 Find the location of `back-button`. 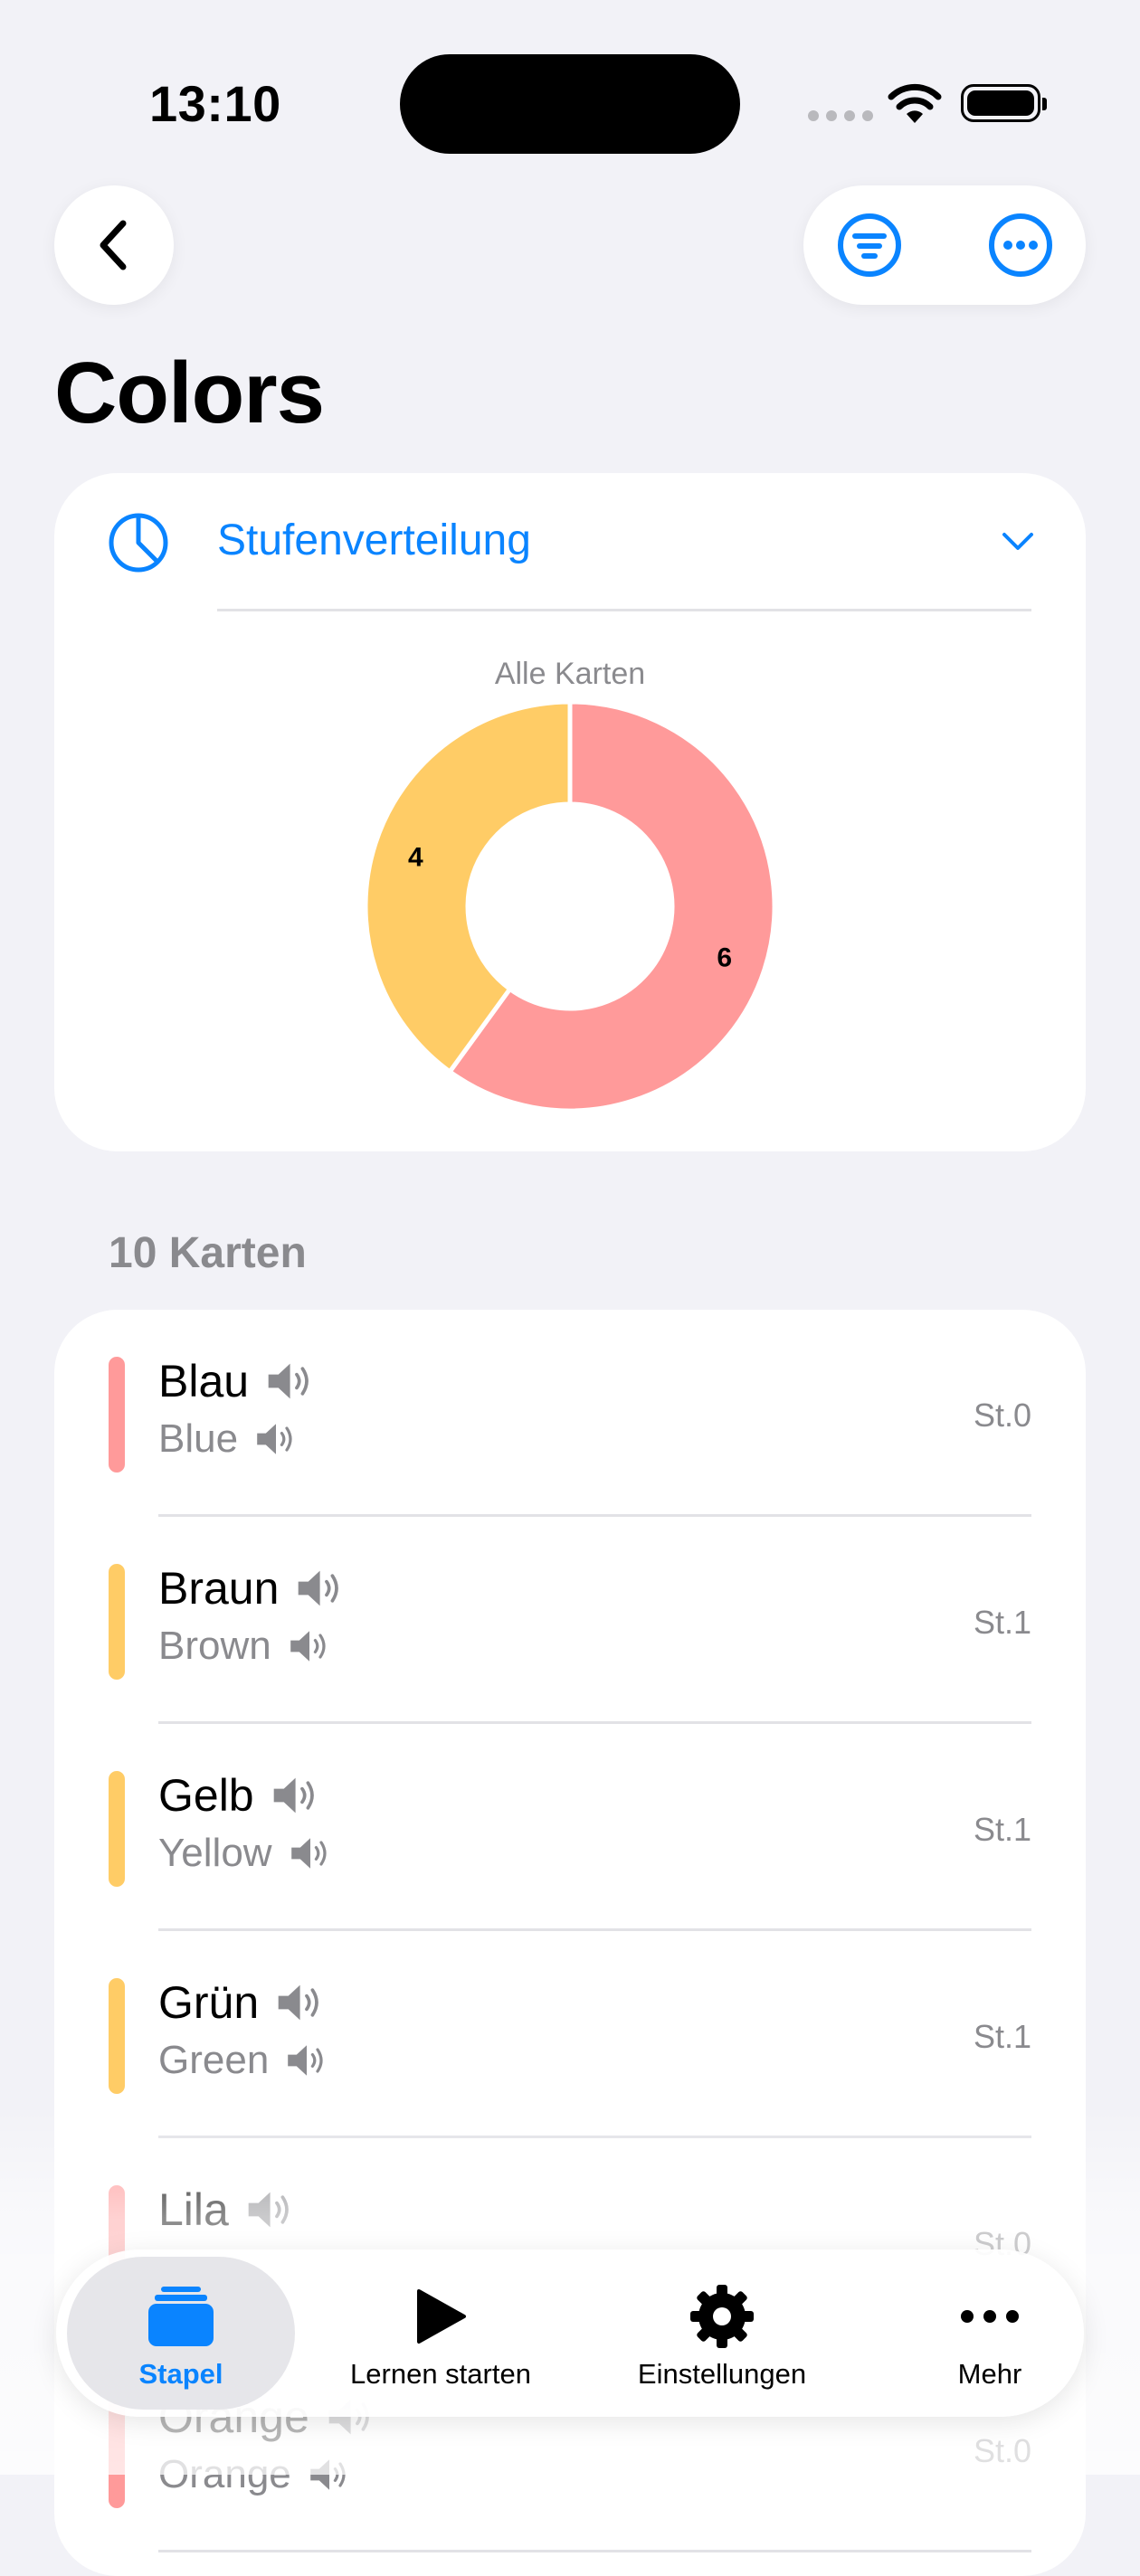

back-button is located at coordinates (114, 245).